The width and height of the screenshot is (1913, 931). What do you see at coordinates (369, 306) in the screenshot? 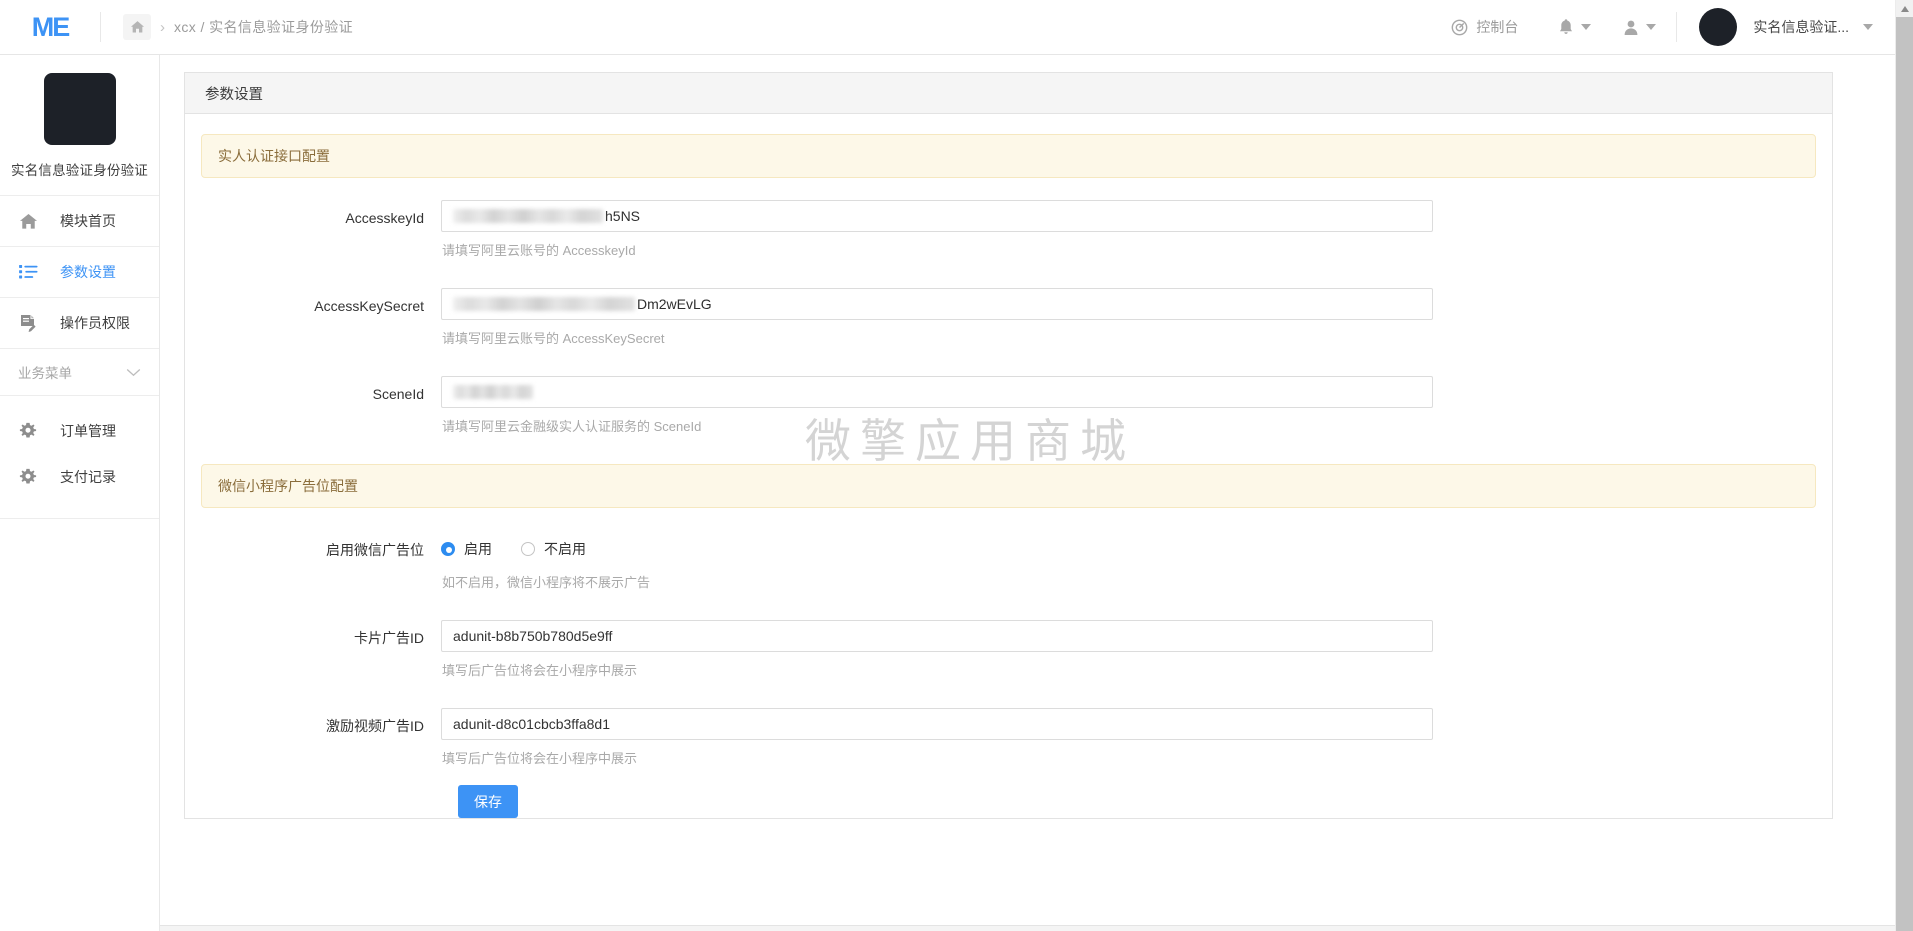
I see `field-label: AccessKeySecret` at bounding box center [369, 306].